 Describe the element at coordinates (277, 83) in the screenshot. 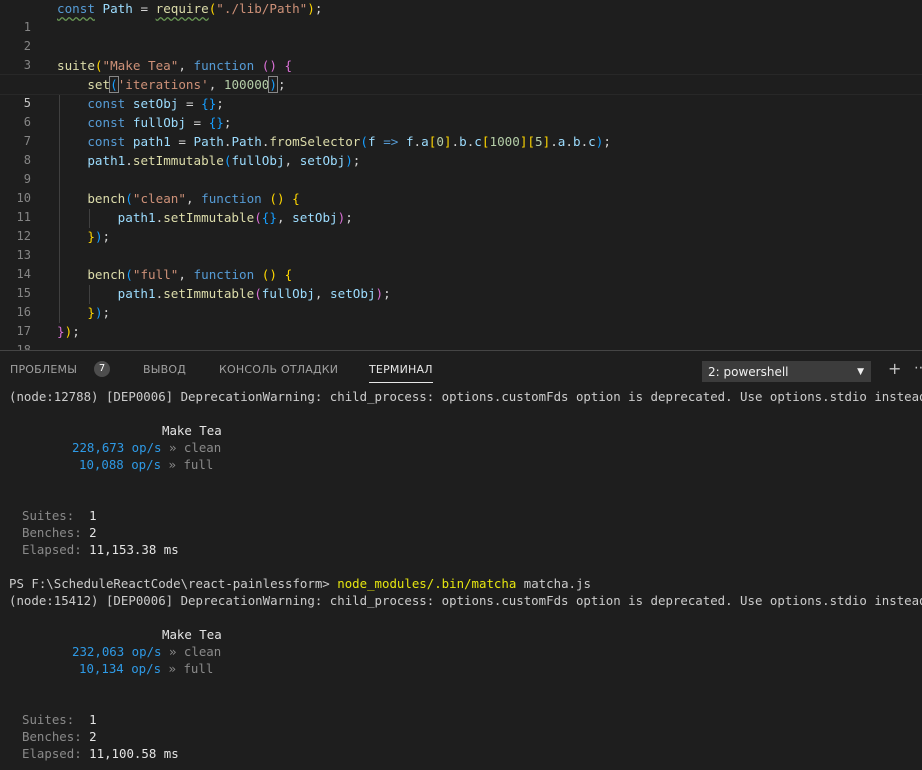

I see `text-cursor` at that location.